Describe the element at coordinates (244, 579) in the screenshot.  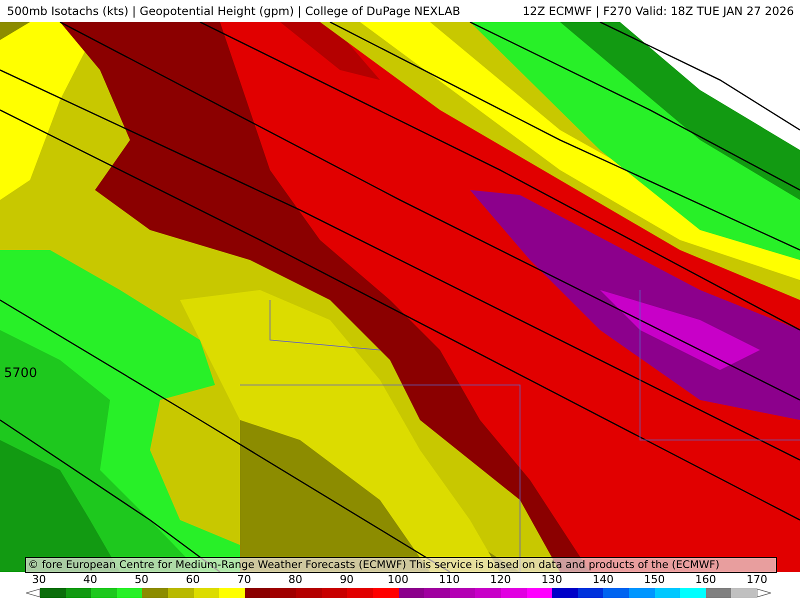
I see `colorbar-label: 70` at that location.